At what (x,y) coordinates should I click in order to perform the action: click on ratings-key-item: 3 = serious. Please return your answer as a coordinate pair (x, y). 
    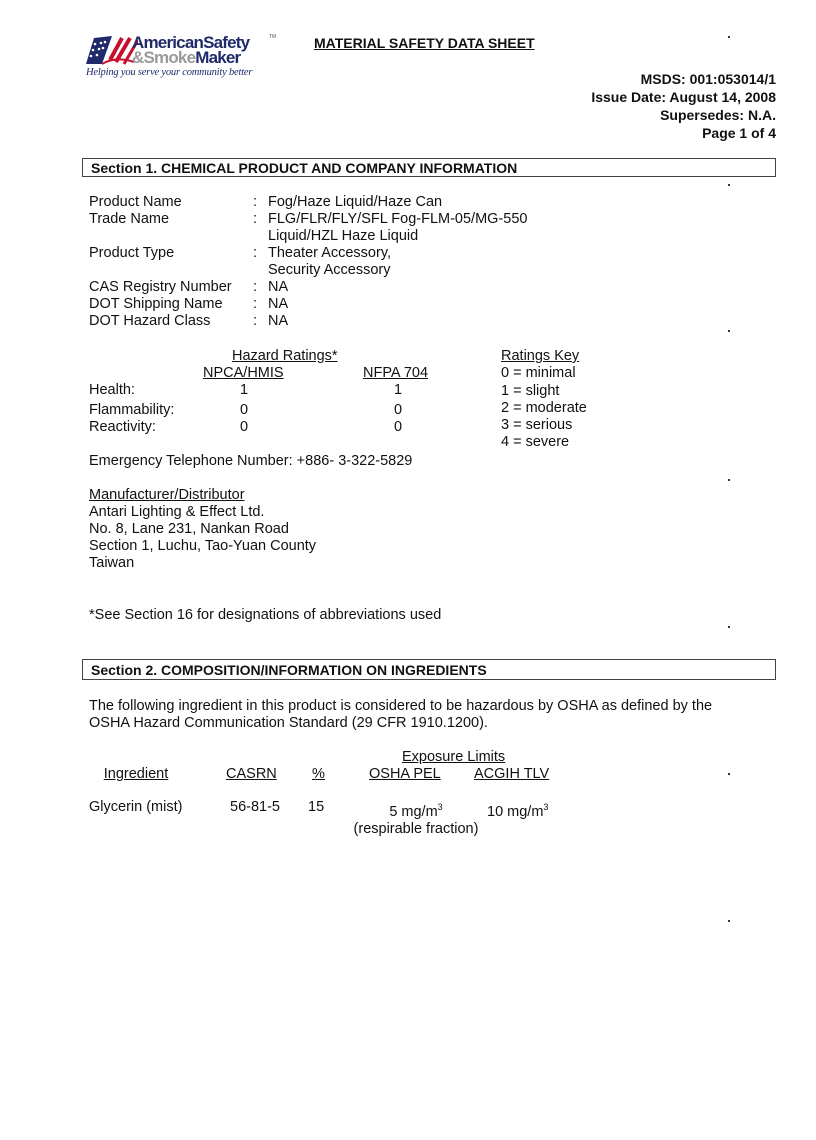
    Looking at the image, I should click on (537, 425).